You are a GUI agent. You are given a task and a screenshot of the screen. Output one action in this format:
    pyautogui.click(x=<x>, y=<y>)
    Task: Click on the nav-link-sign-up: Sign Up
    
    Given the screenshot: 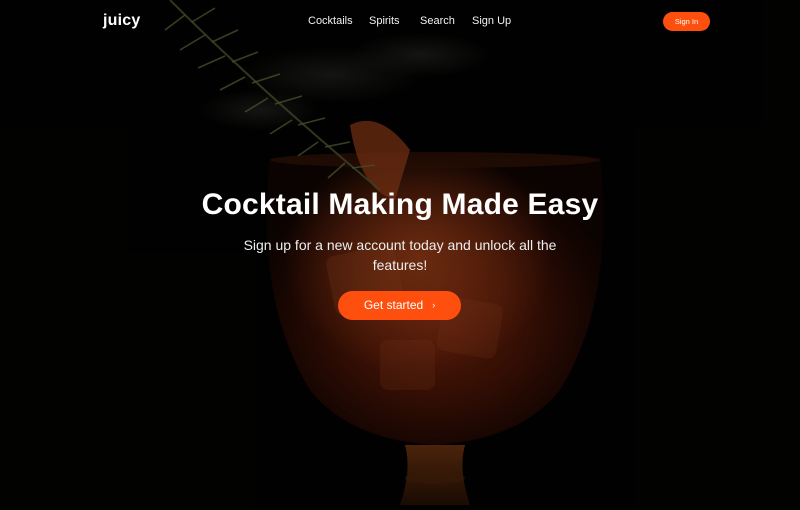 What is the action you would take?
    pyautogui.click(x=491, y=21)
    